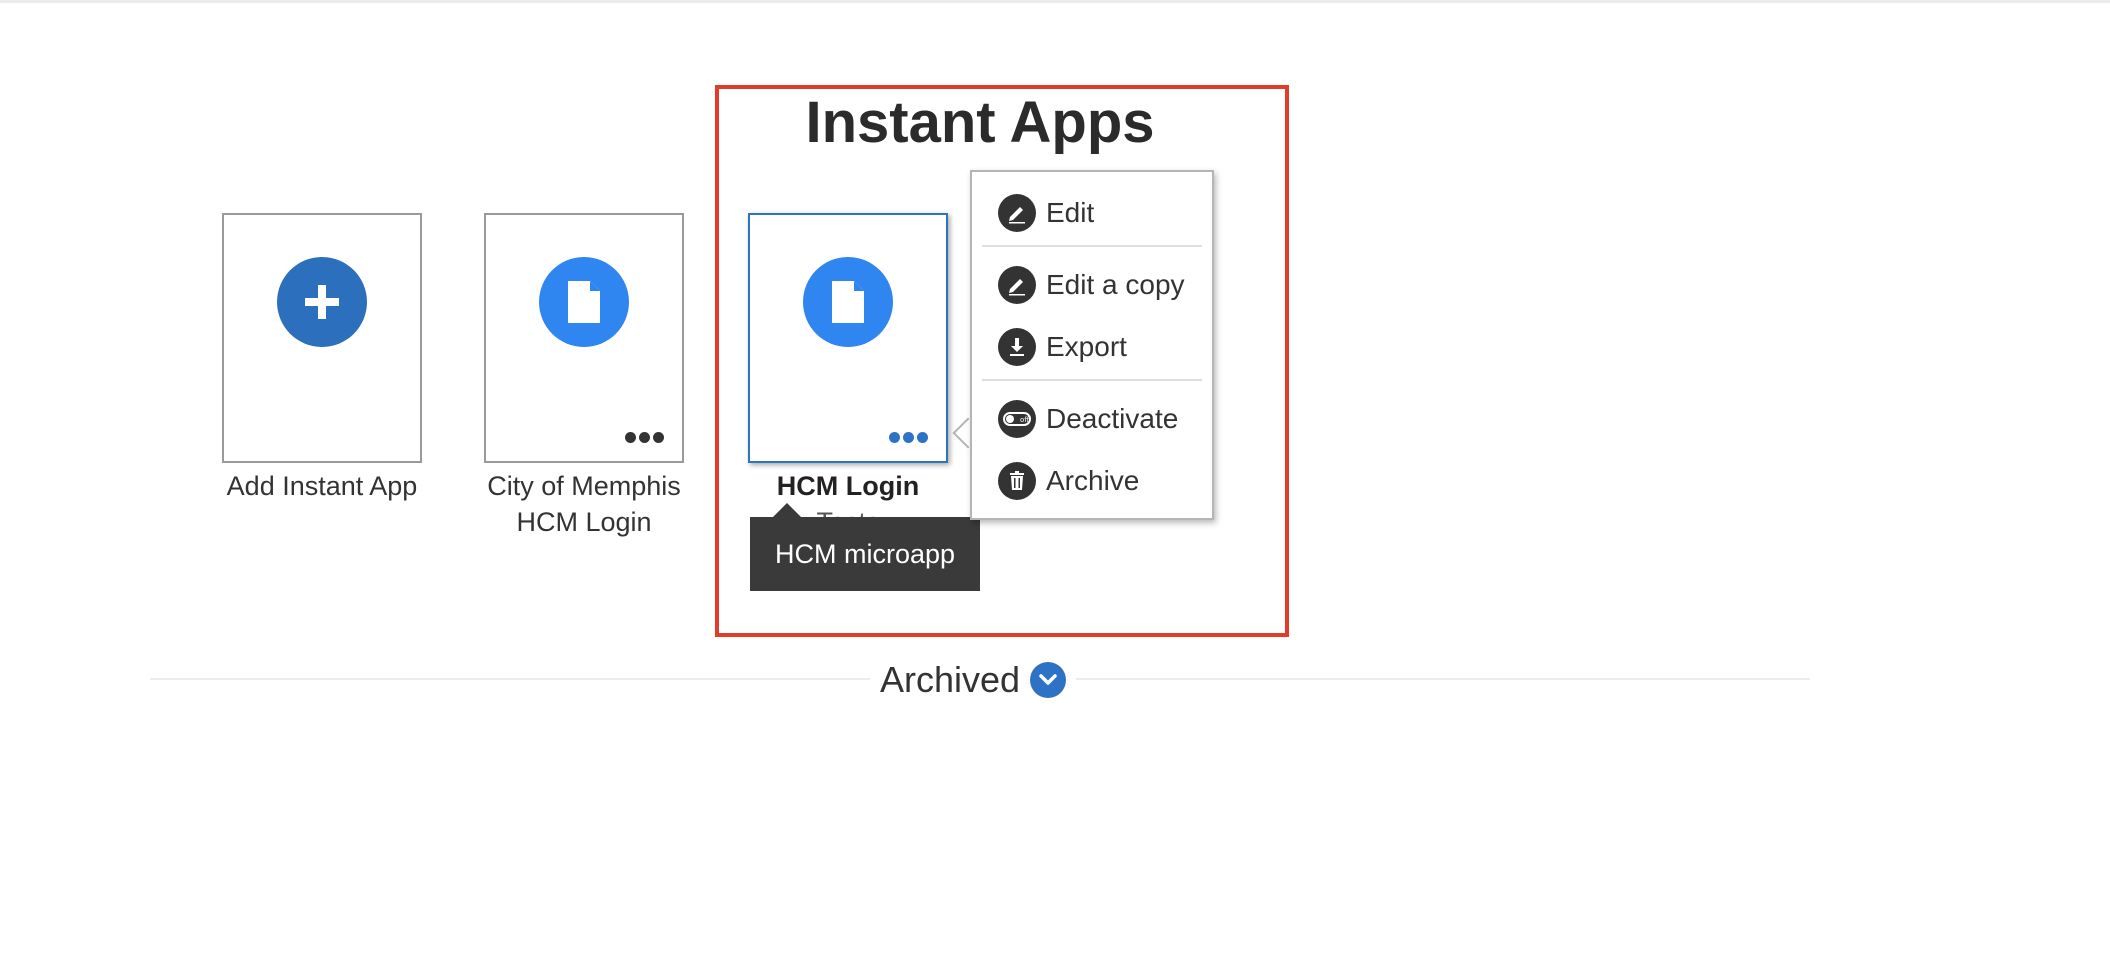 Image resolution: width=2110 pixels, height=968 pixels. I want to click on menu-item-export: Export, so click(1062, 347).